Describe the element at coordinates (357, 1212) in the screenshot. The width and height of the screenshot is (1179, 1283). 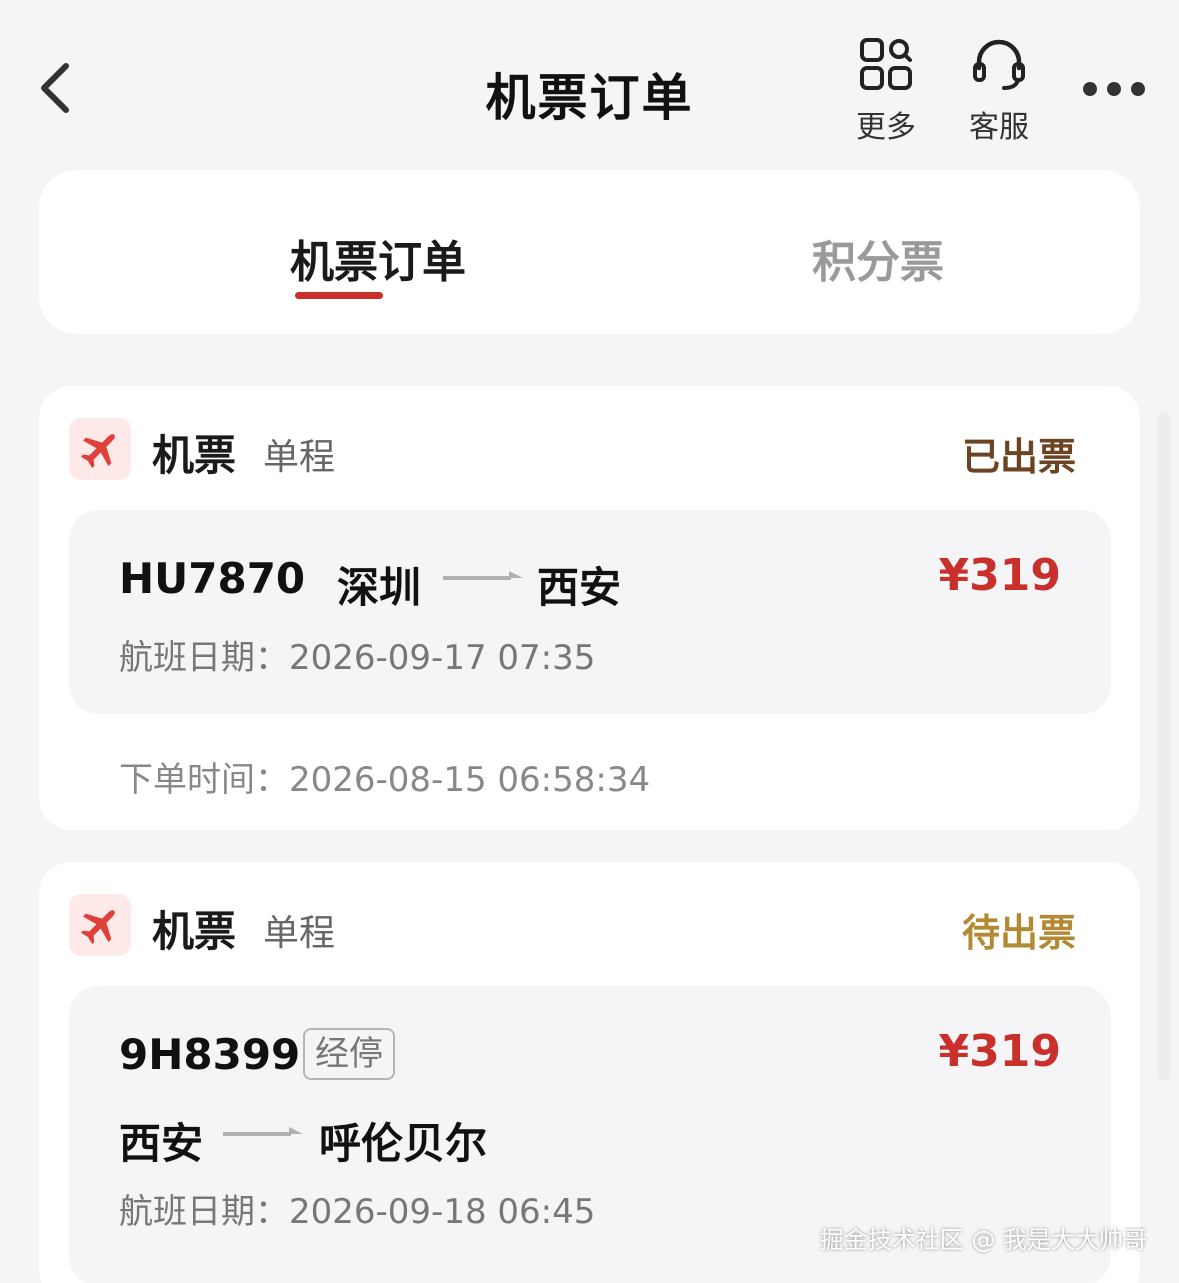
I see `flight-date: 航班日期：2026-09-18 06:45` at that location.